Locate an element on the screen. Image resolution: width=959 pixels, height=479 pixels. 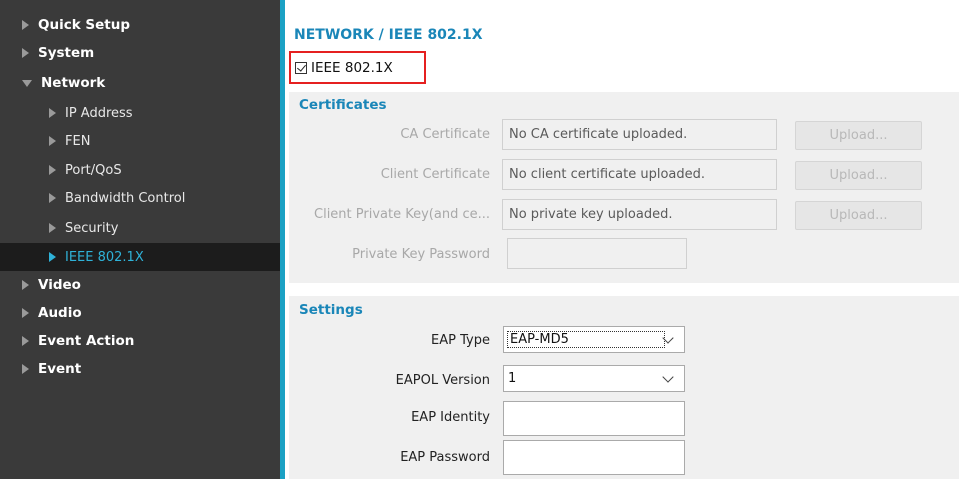
eap-password-label: EAP Password is located at coordinates (445, 457).